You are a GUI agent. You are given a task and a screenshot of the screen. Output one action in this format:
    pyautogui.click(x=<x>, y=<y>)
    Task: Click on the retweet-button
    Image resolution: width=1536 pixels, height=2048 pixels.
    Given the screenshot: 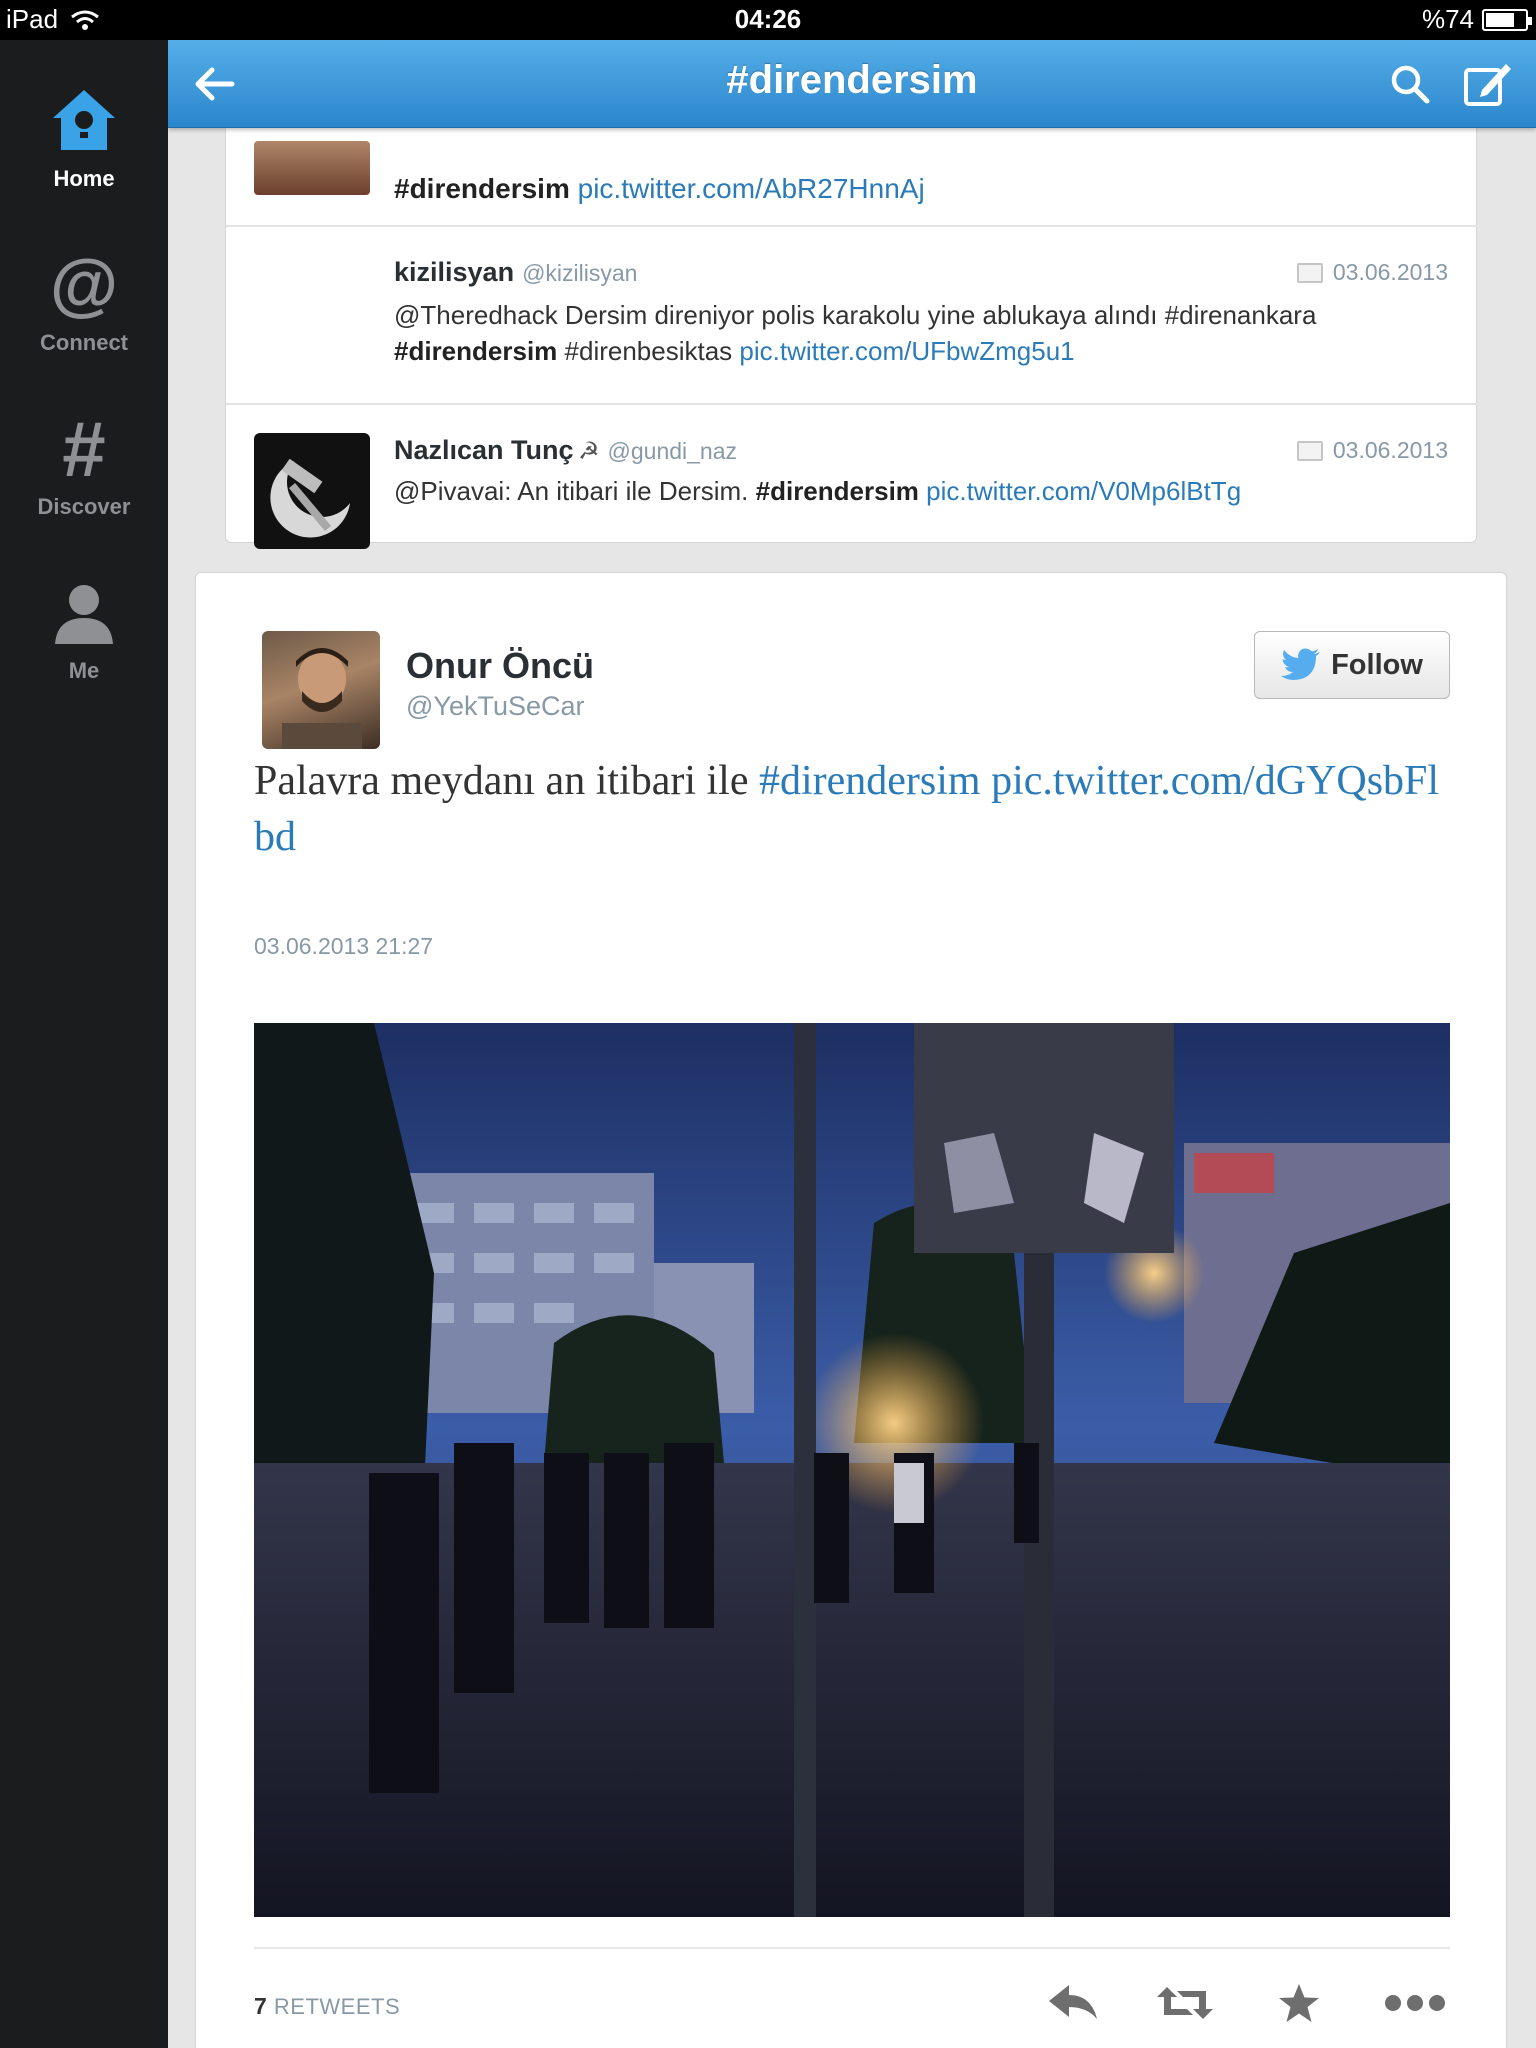 What is the action you would take?
    pyautogui.click(x=1185, y=2003)
    